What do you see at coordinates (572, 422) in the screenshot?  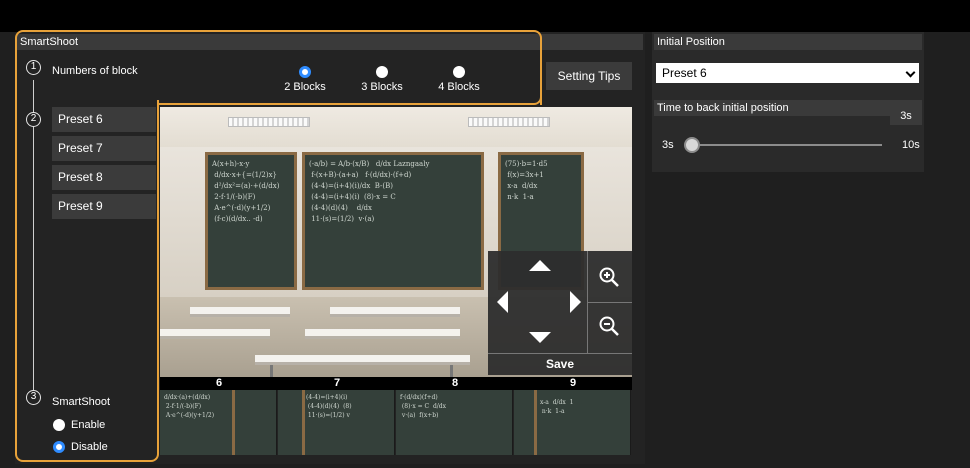 I see `block-thumbnail-9: x-a d/dx 1 n·k 1-a` at bounding box center [572, 422].